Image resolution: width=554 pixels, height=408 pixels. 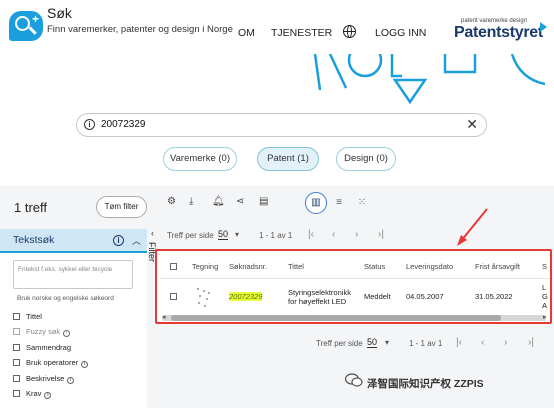 What do you see at coordinates (372, 342) in the screenshot?
I see `per-page-select-bottom: 50` at bounding box center [372, 342].